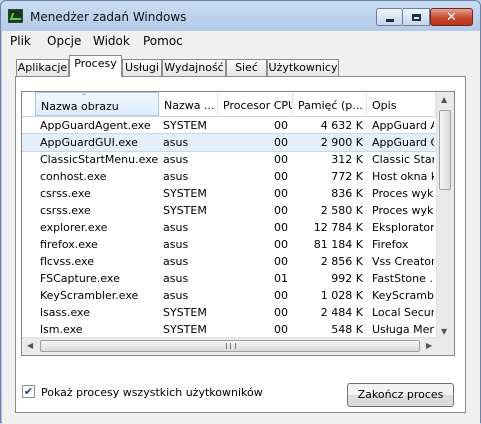  Describe the element at coordinates (99, 159) in the screenshot. I see `image-name-cell: ClassicStartMenu.exe` at that location.